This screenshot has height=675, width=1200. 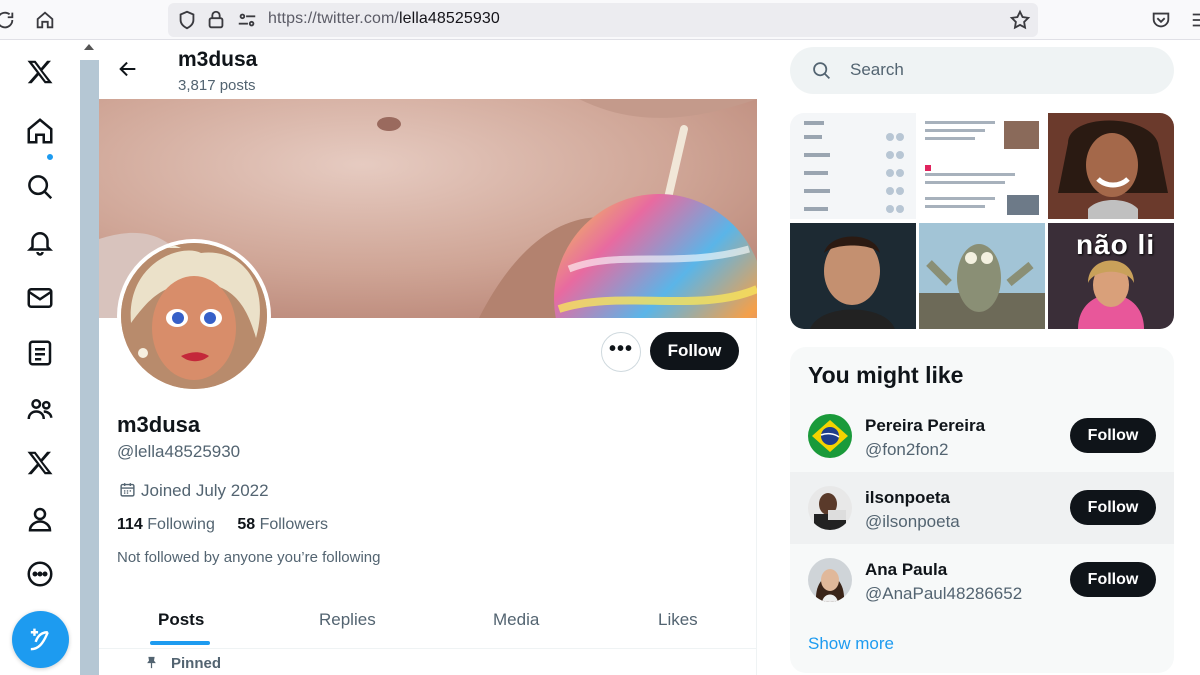 I want to click on star-icon, so click(x=1020, y=20).